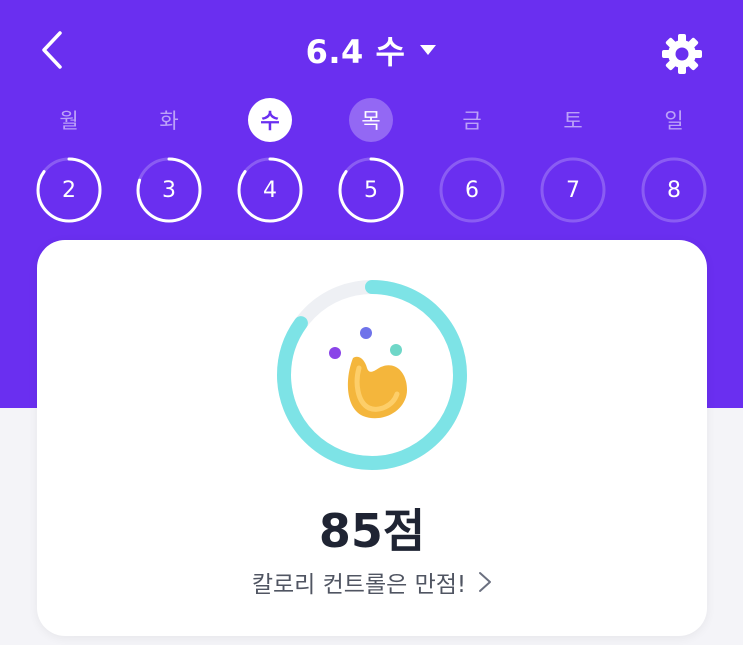 The height and width of the screenshot is (645, 743). Describe the element at coordinates (428, 50) in the screenshot. I see `caret-down-icon` at that location.